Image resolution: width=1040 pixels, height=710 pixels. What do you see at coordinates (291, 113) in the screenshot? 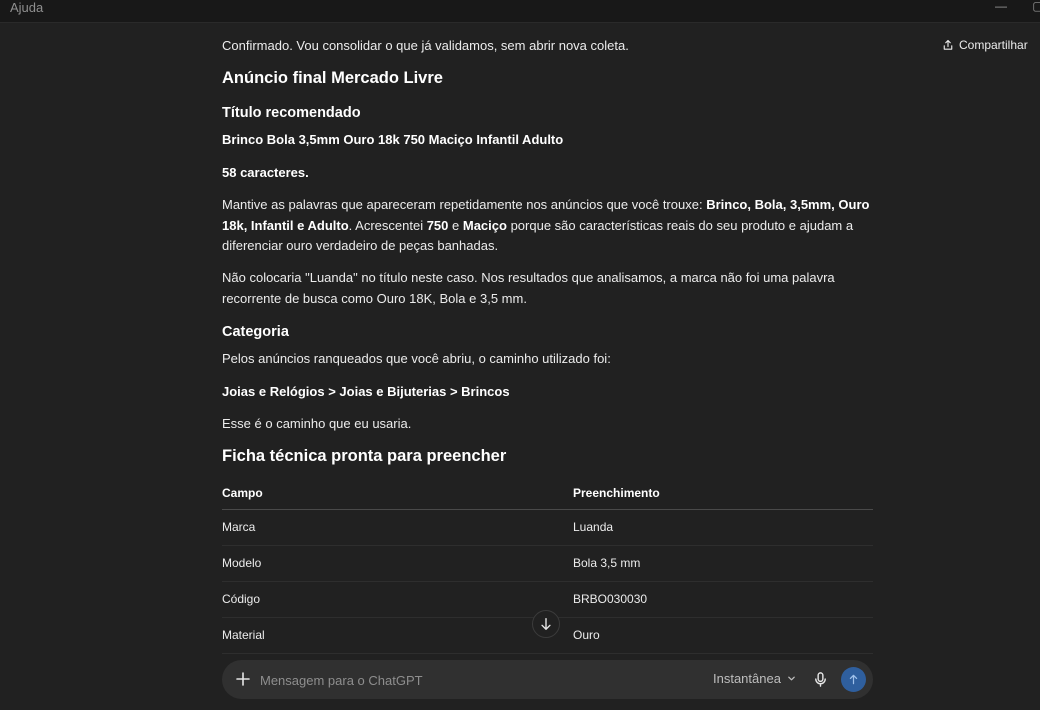
I see `title-section-heading: Título recomendado` at bounding box center [291, 113].